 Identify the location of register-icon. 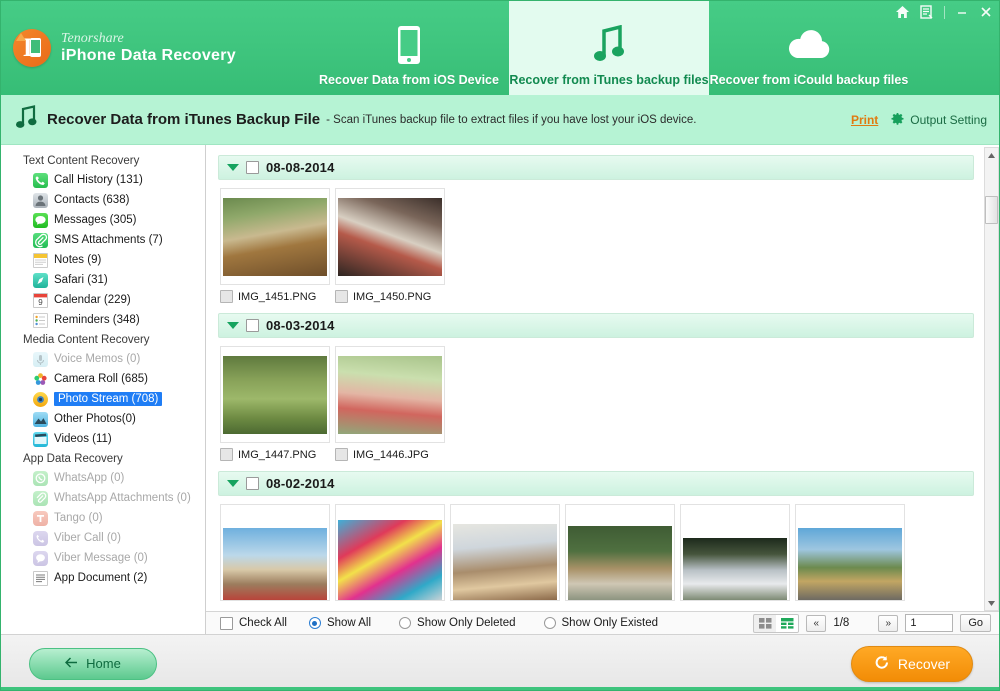
(927, 12).